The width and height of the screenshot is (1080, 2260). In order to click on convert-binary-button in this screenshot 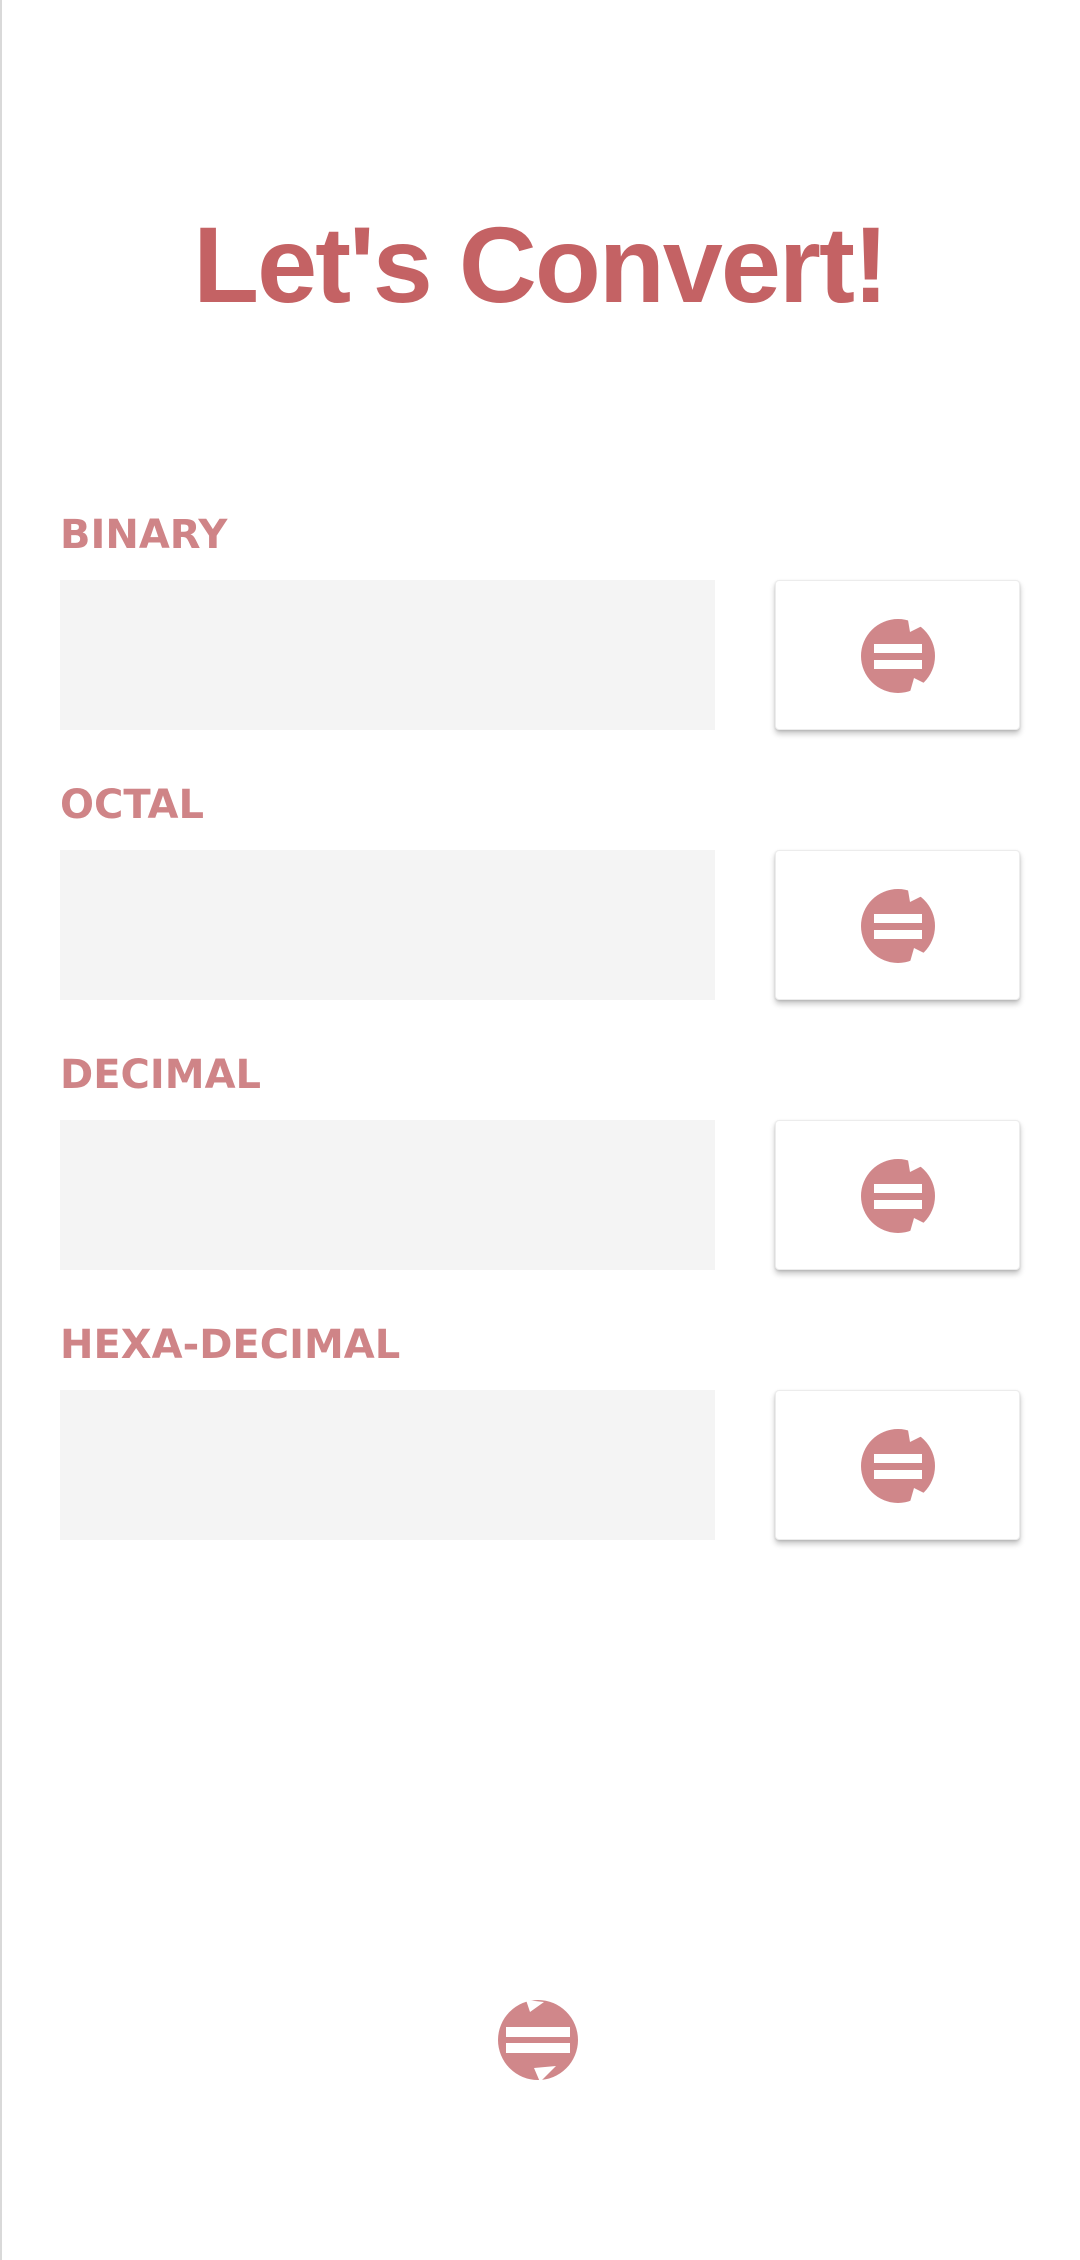, I will do `click(897, 655)`.